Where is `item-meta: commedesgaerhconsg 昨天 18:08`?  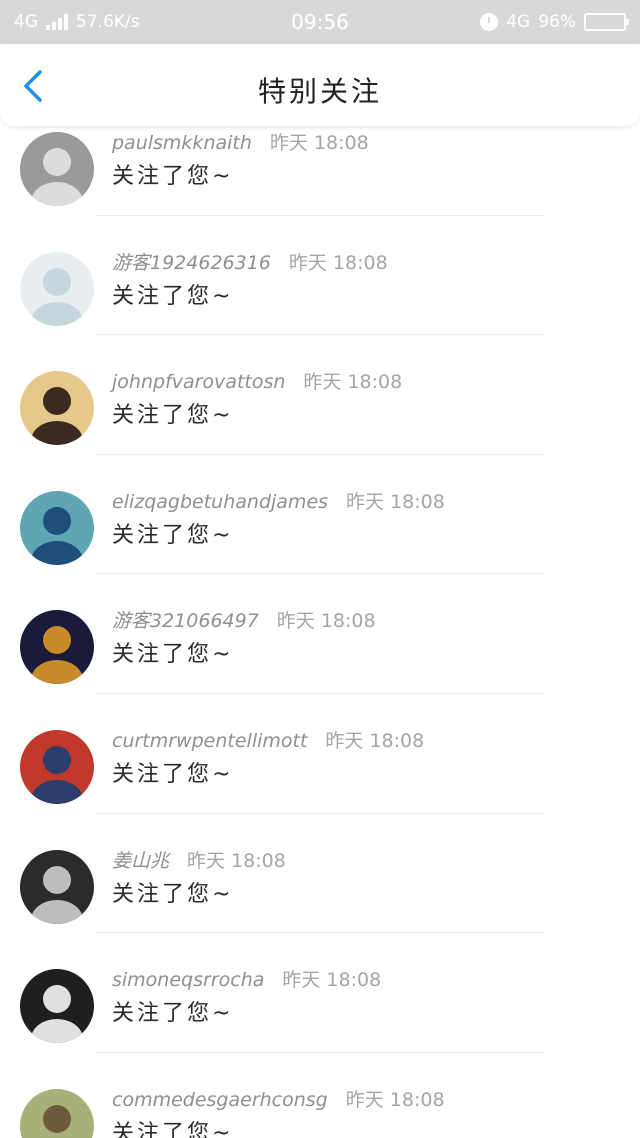
item-meta: commedesgaerhconsg 昨天 18:08 is located at coordinates (278, 1098).